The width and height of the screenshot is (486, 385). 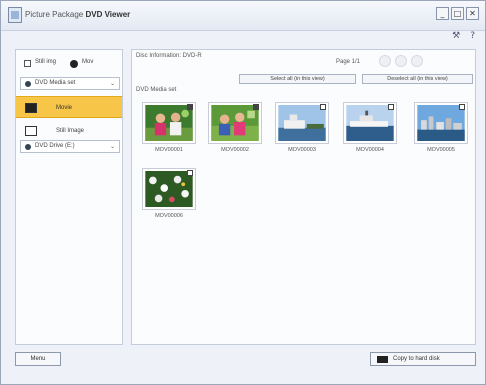 I want to click on view-option-still: Still img, so click(x=46, y=62).